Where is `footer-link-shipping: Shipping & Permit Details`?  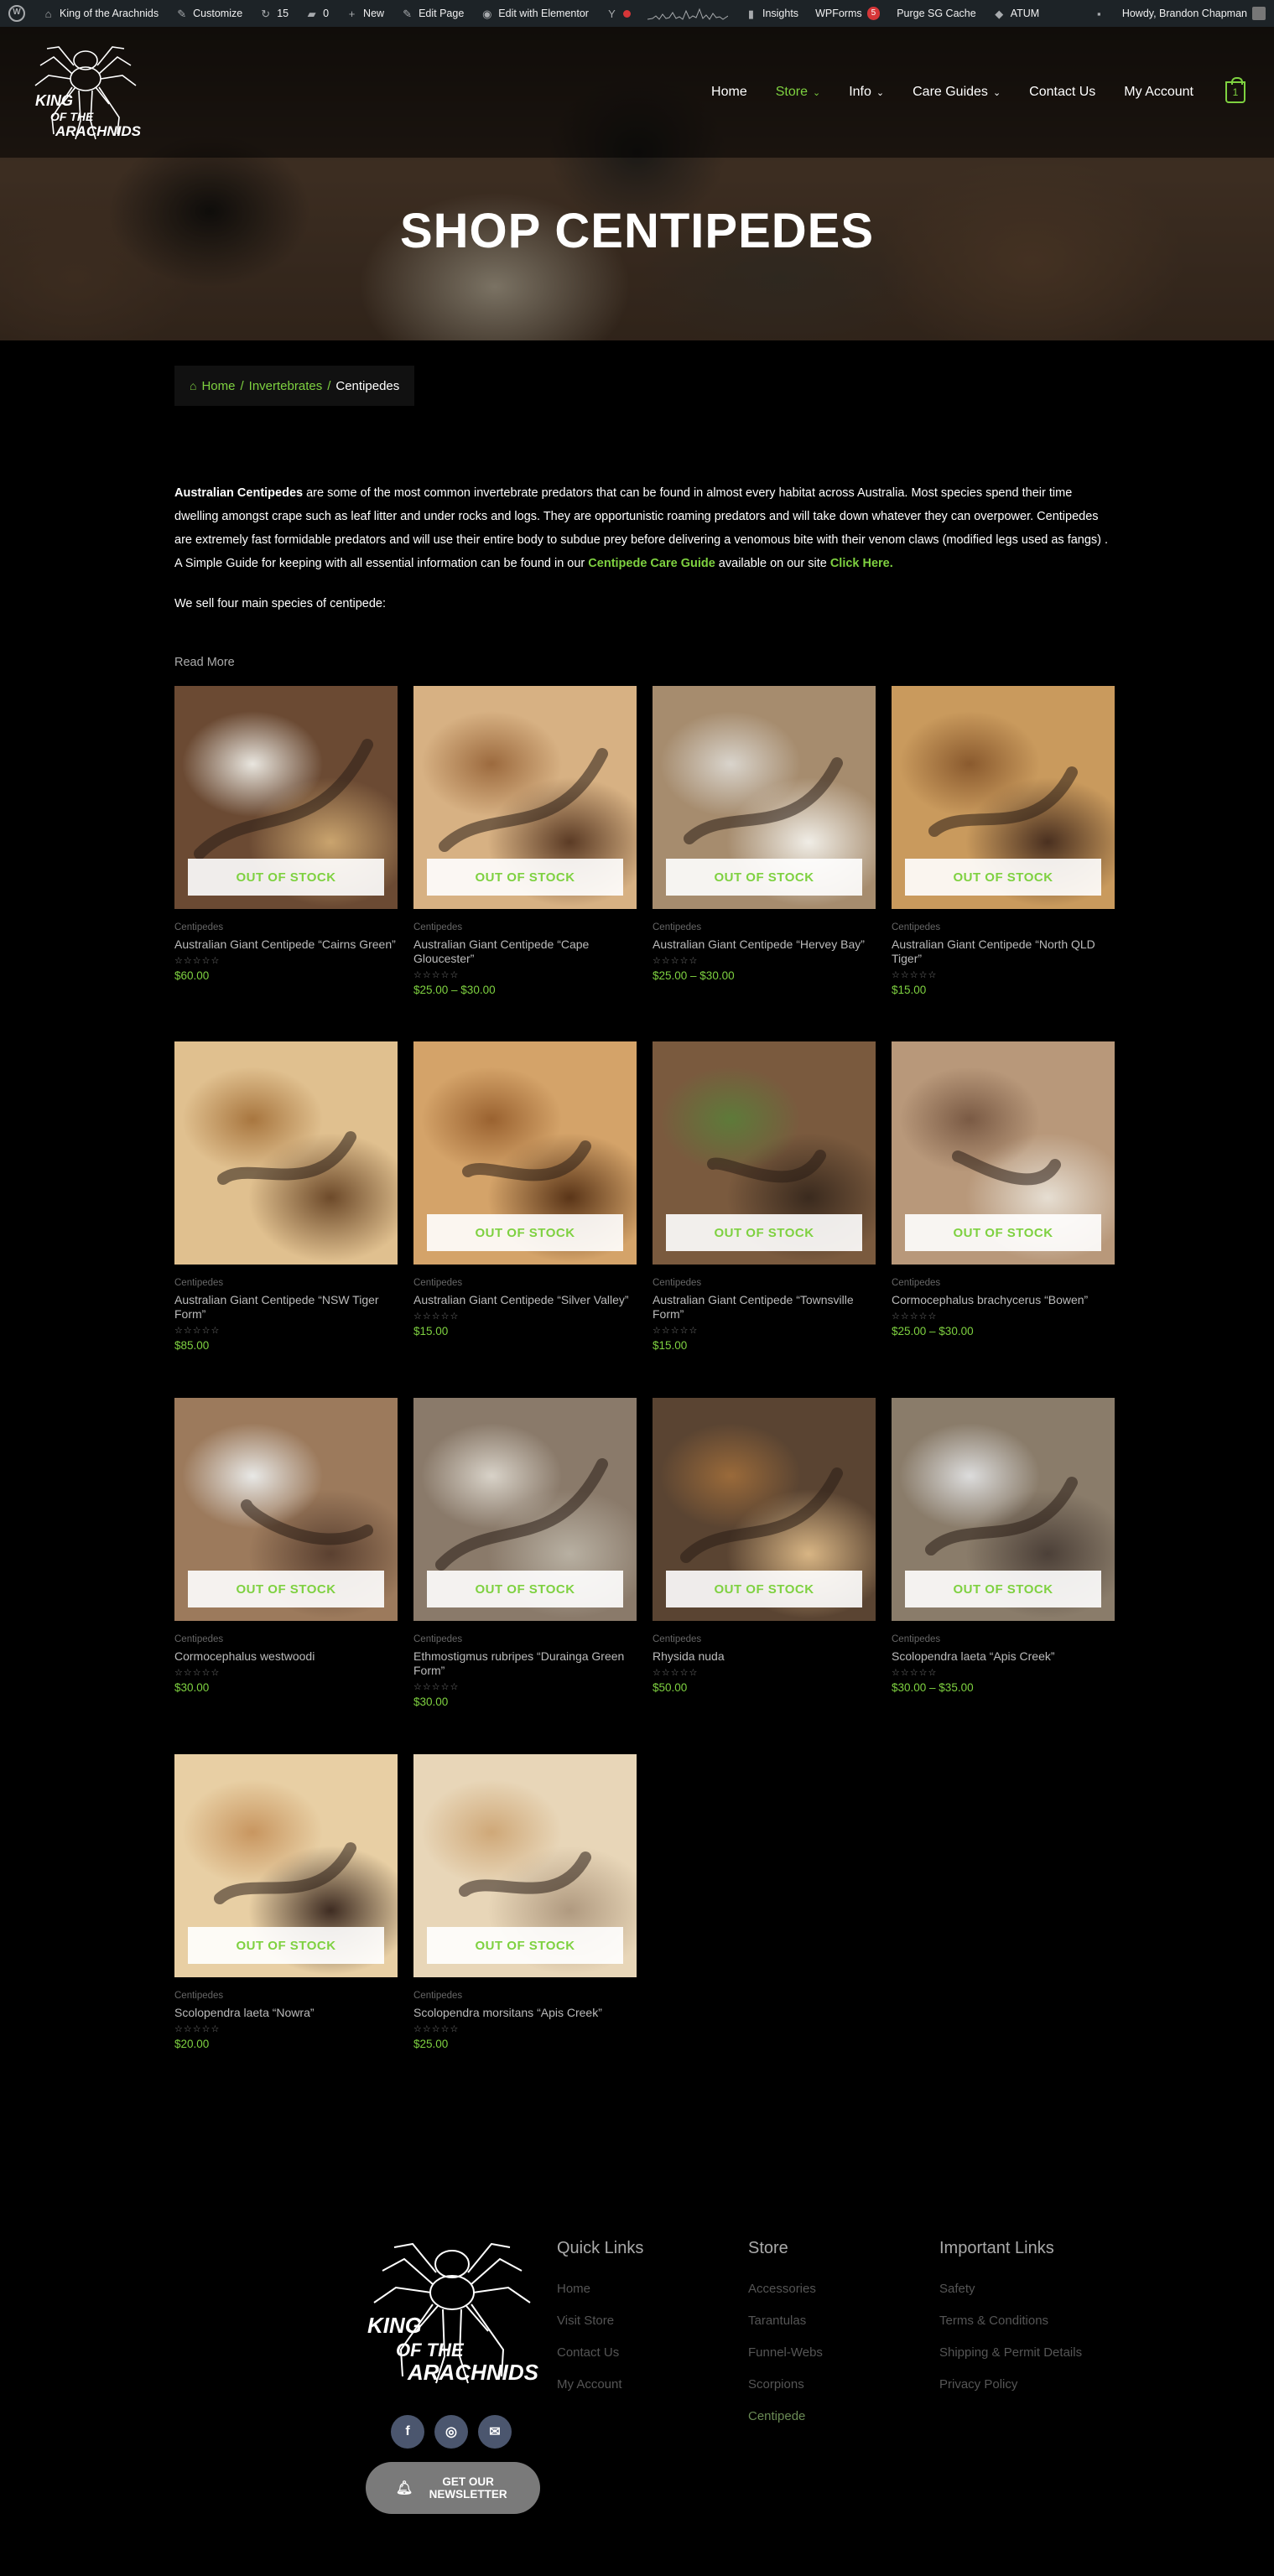
footer-link-shipping: Shipping & Permit Details is located at coordinates (1031, 2353).